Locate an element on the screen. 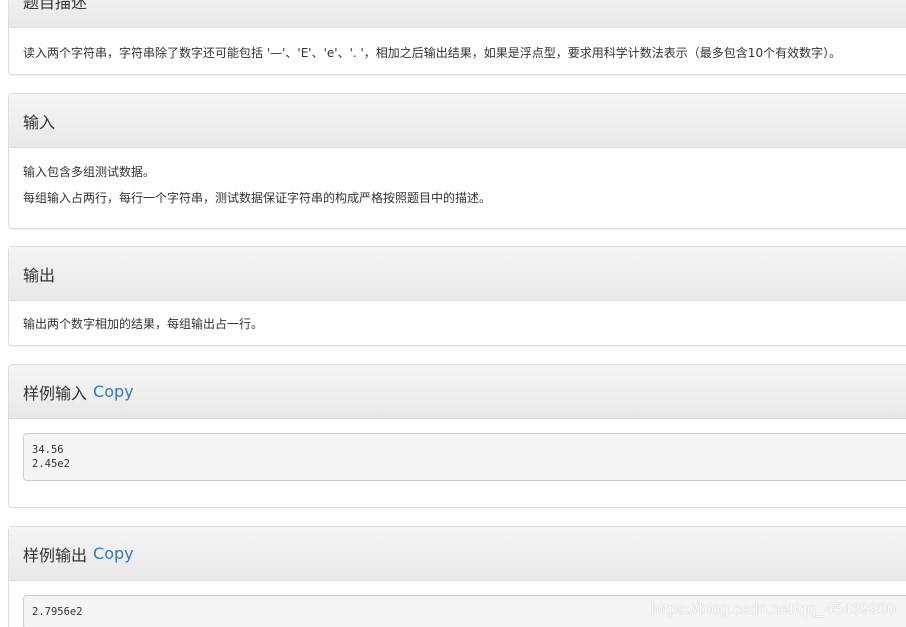 Image resolution: width=906 pixels, height=627 pixels. sample-input-line-2: 2.45e2 is located at coordinates (51, 464).